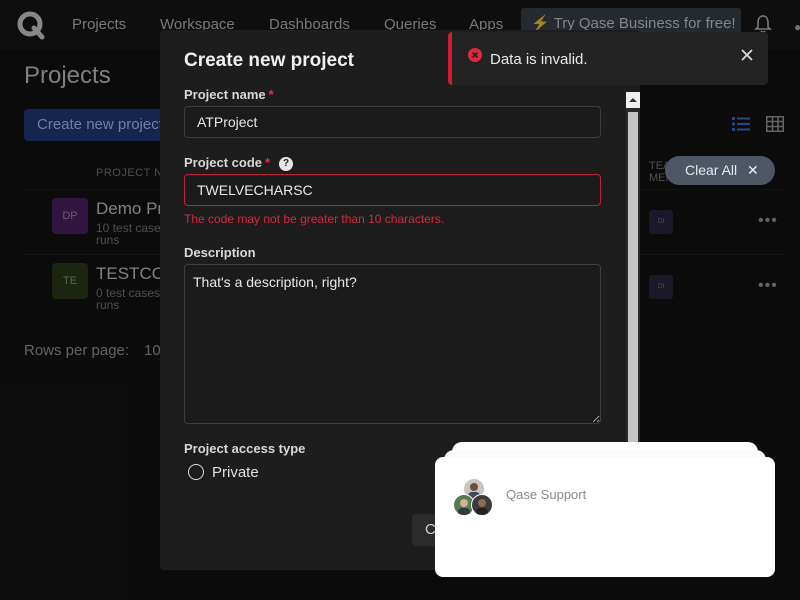  I want to click on clear-all-button: Clear All ✕, so click(720, 170).